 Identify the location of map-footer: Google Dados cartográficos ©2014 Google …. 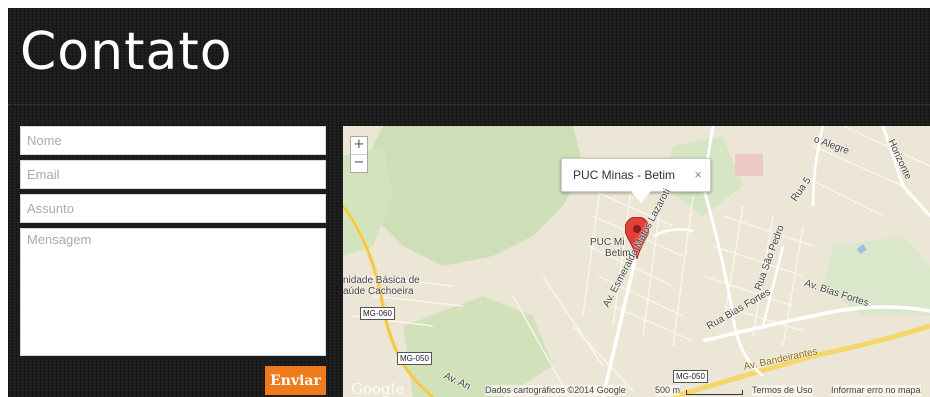
(636, 388).